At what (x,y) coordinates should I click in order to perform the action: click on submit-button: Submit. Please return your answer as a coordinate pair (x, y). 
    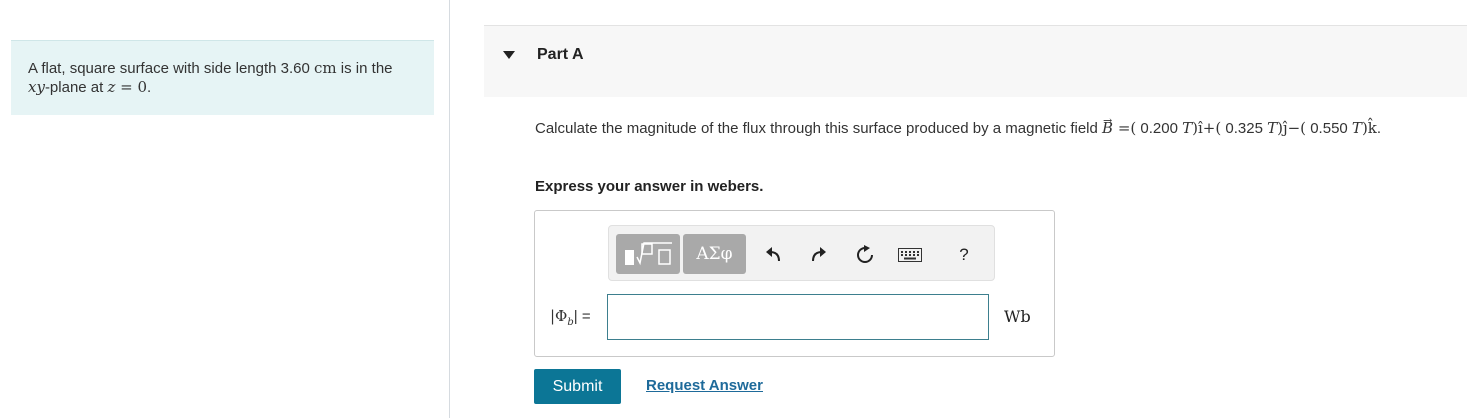
    Looking at the image, I should click on (577, 386).